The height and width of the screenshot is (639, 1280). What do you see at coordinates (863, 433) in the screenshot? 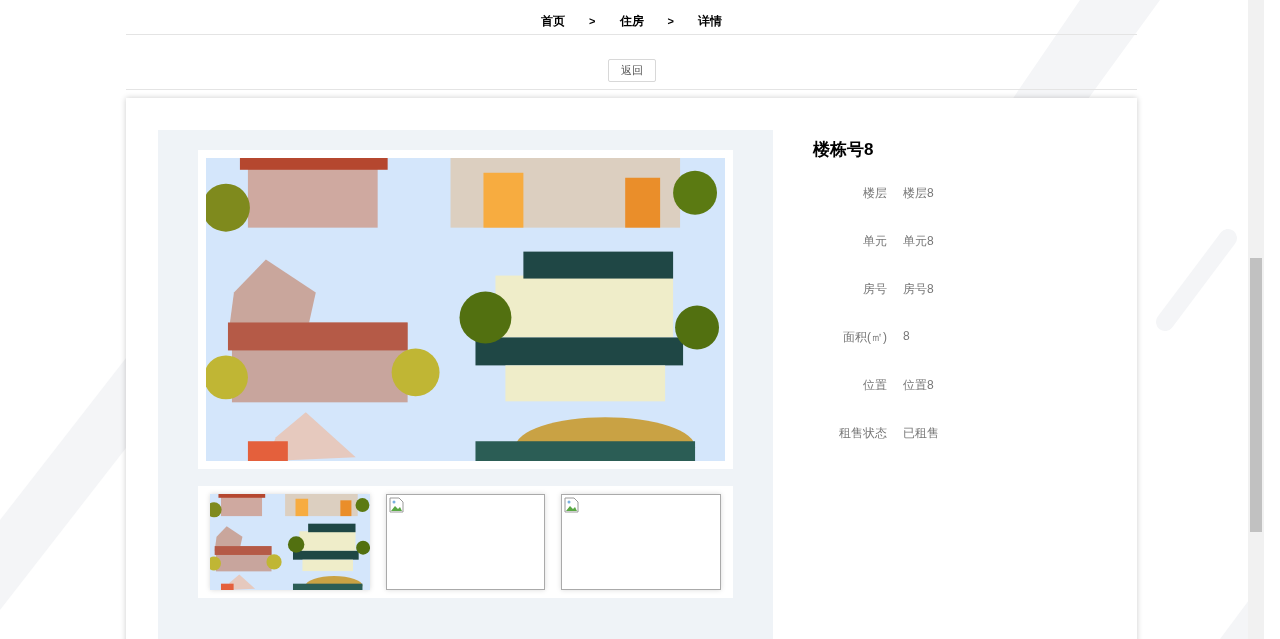
I see `field-label: 租售状态` at bounding box center [863, 433].